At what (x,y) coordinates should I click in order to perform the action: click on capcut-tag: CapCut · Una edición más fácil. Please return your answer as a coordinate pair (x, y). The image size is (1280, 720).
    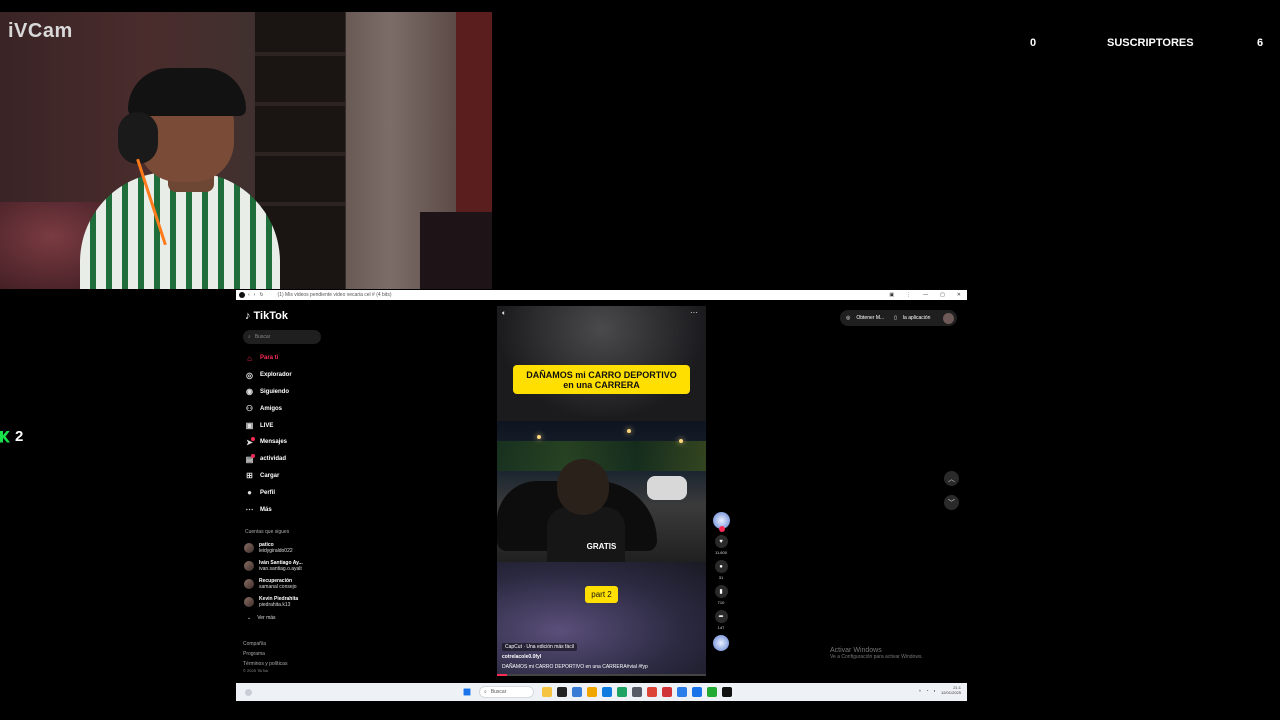
    Looking at the image, I should click on (539, 647).